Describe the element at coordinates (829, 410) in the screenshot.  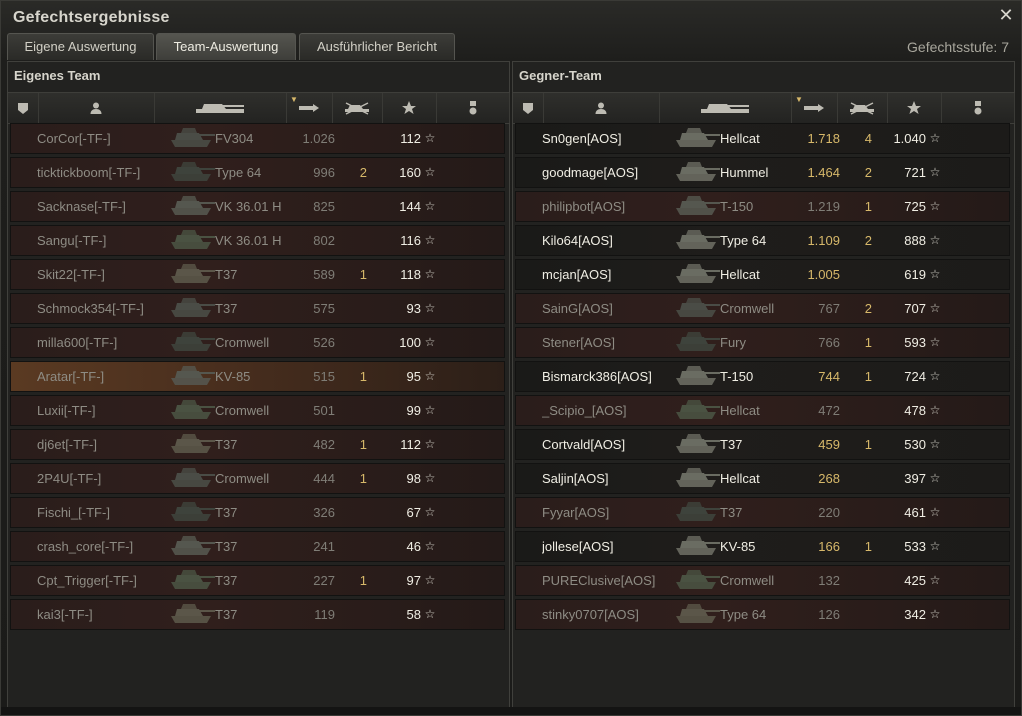
I see `damage-value: 472` at that location.